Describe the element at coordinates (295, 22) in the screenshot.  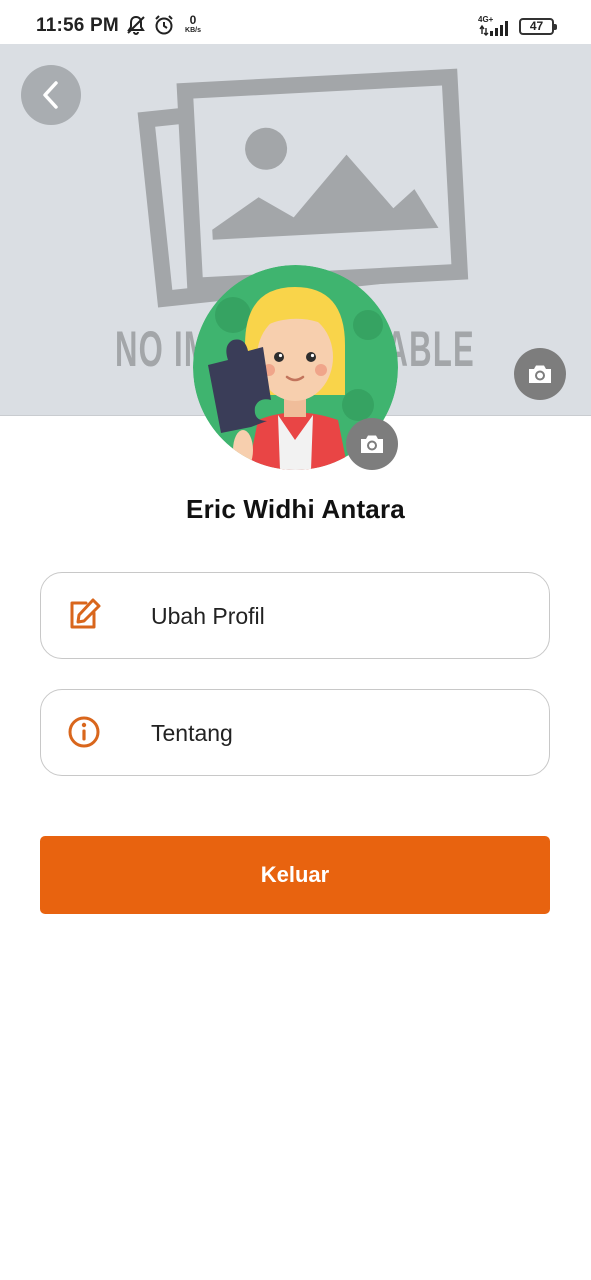
I see `status-bar: 11:56 PM 0 KB/s 4G+ 47` at that location.